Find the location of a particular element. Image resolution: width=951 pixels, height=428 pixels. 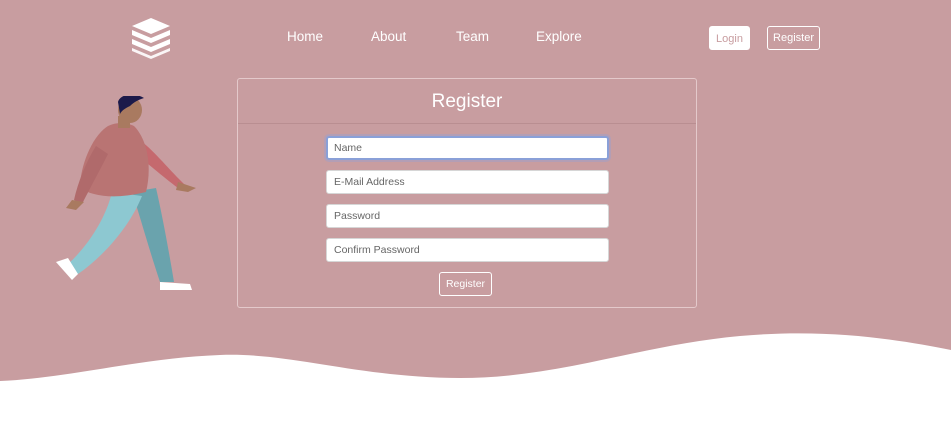

nav-link-explore: Explore is located at coordinates (559, 37).